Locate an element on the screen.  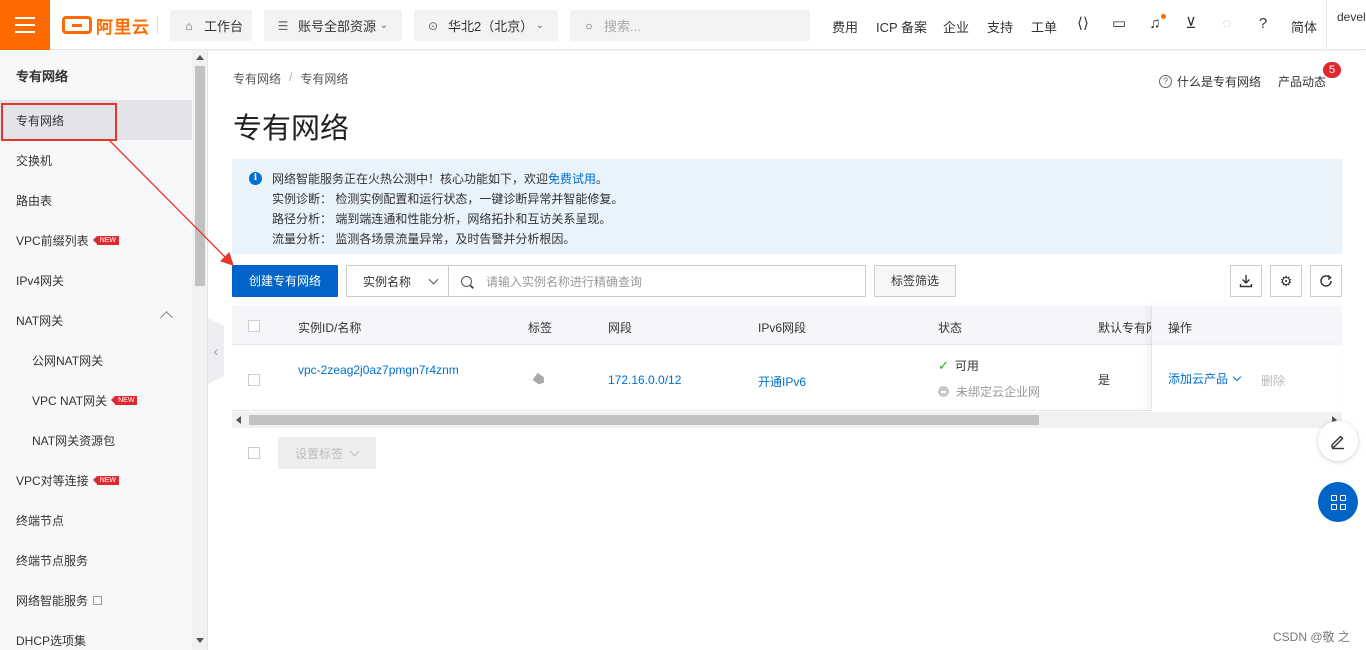
scroll-down-arrow-icon is located at coordinates (200, 640).